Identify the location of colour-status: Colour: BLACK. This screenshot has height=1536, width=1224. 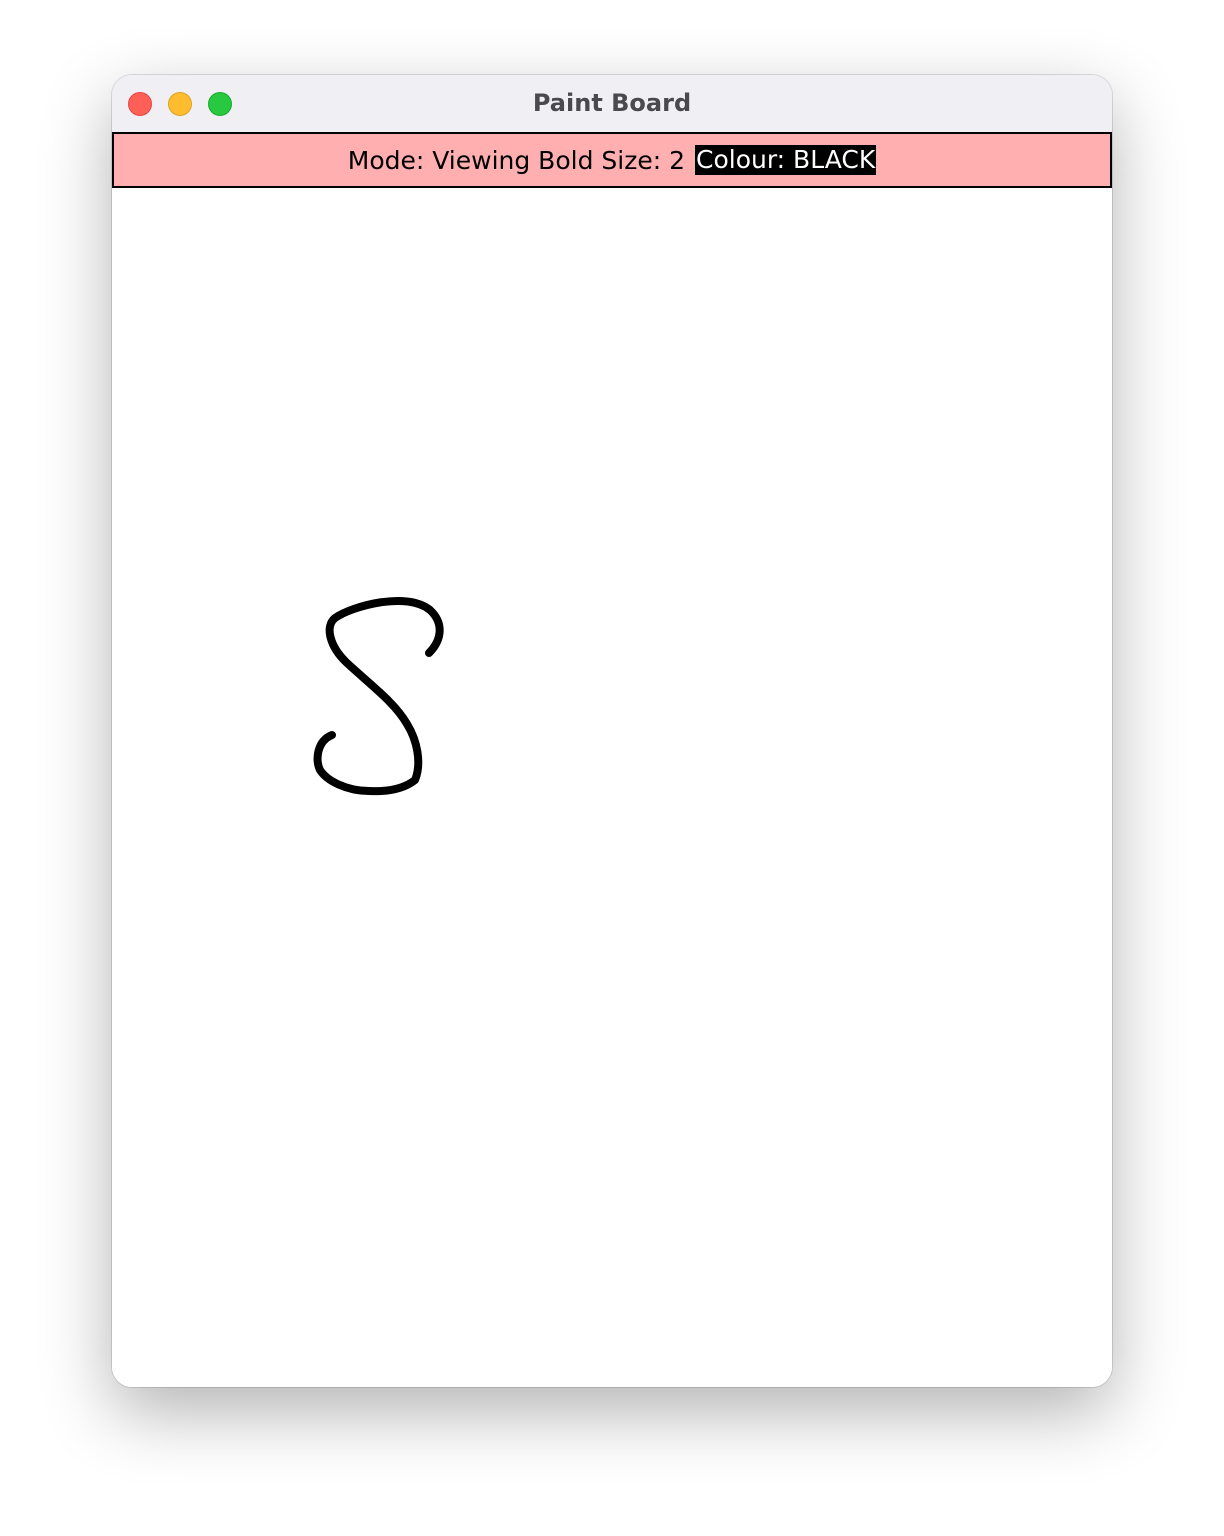
(786, 160).